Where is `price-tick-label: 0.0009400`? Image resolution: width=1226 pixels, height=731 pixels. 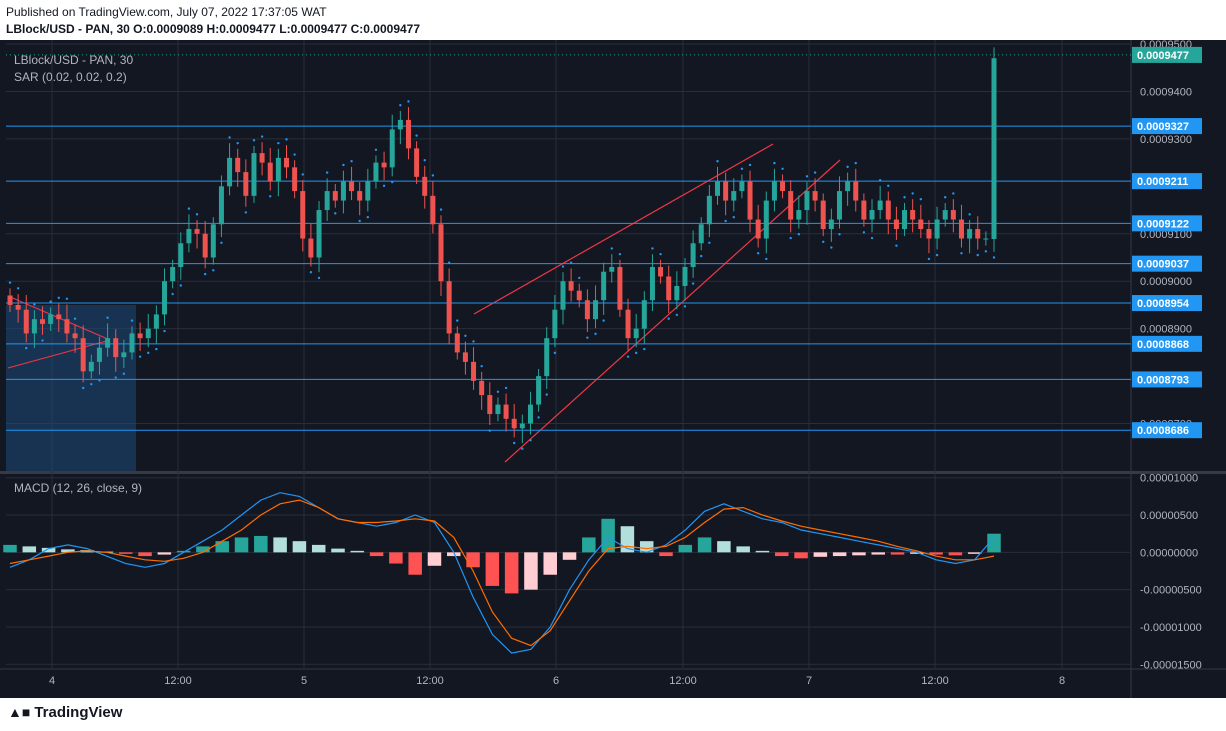 price-tick-label: 0.0009400 is located at coordinates (1166, 92).